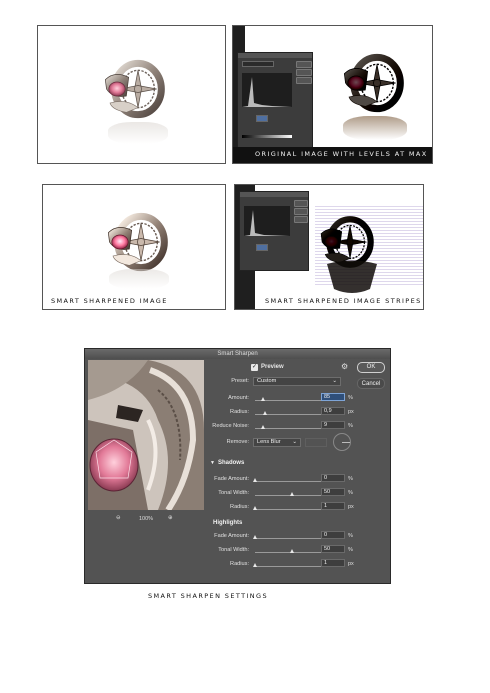 The width and height of the screenshot is (490, 693). Describe the element at coordinates (350, 398) in the screenshot. I see `amount-unit: %` at that location.